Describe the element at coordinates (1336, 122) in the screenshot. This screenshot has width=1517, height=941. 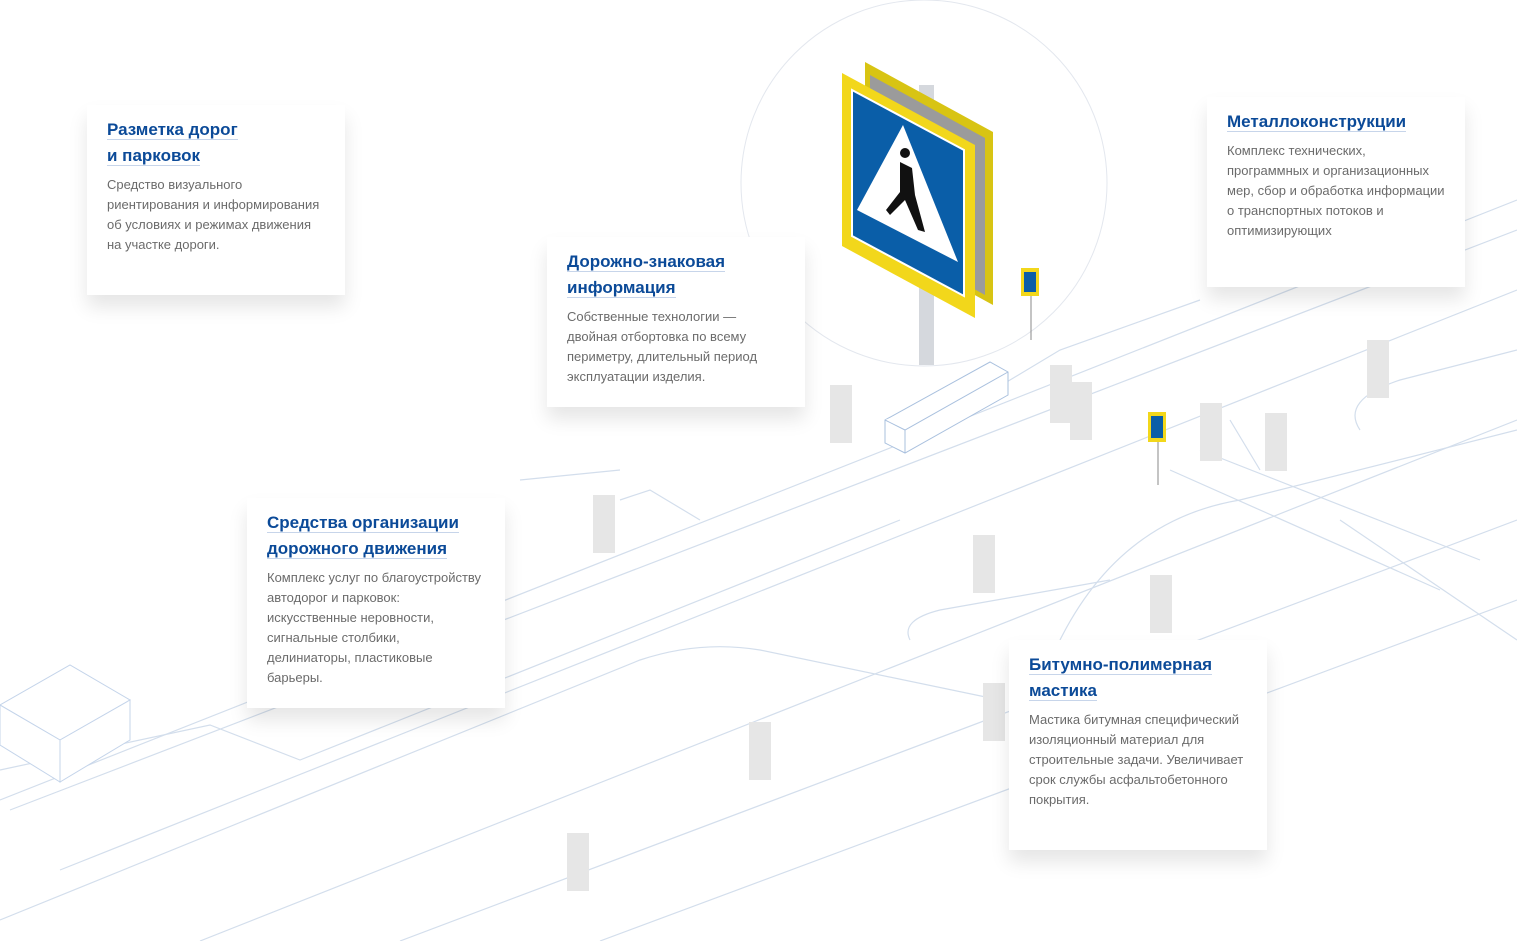
I see `card-title: Металлоконструкции` at that location.